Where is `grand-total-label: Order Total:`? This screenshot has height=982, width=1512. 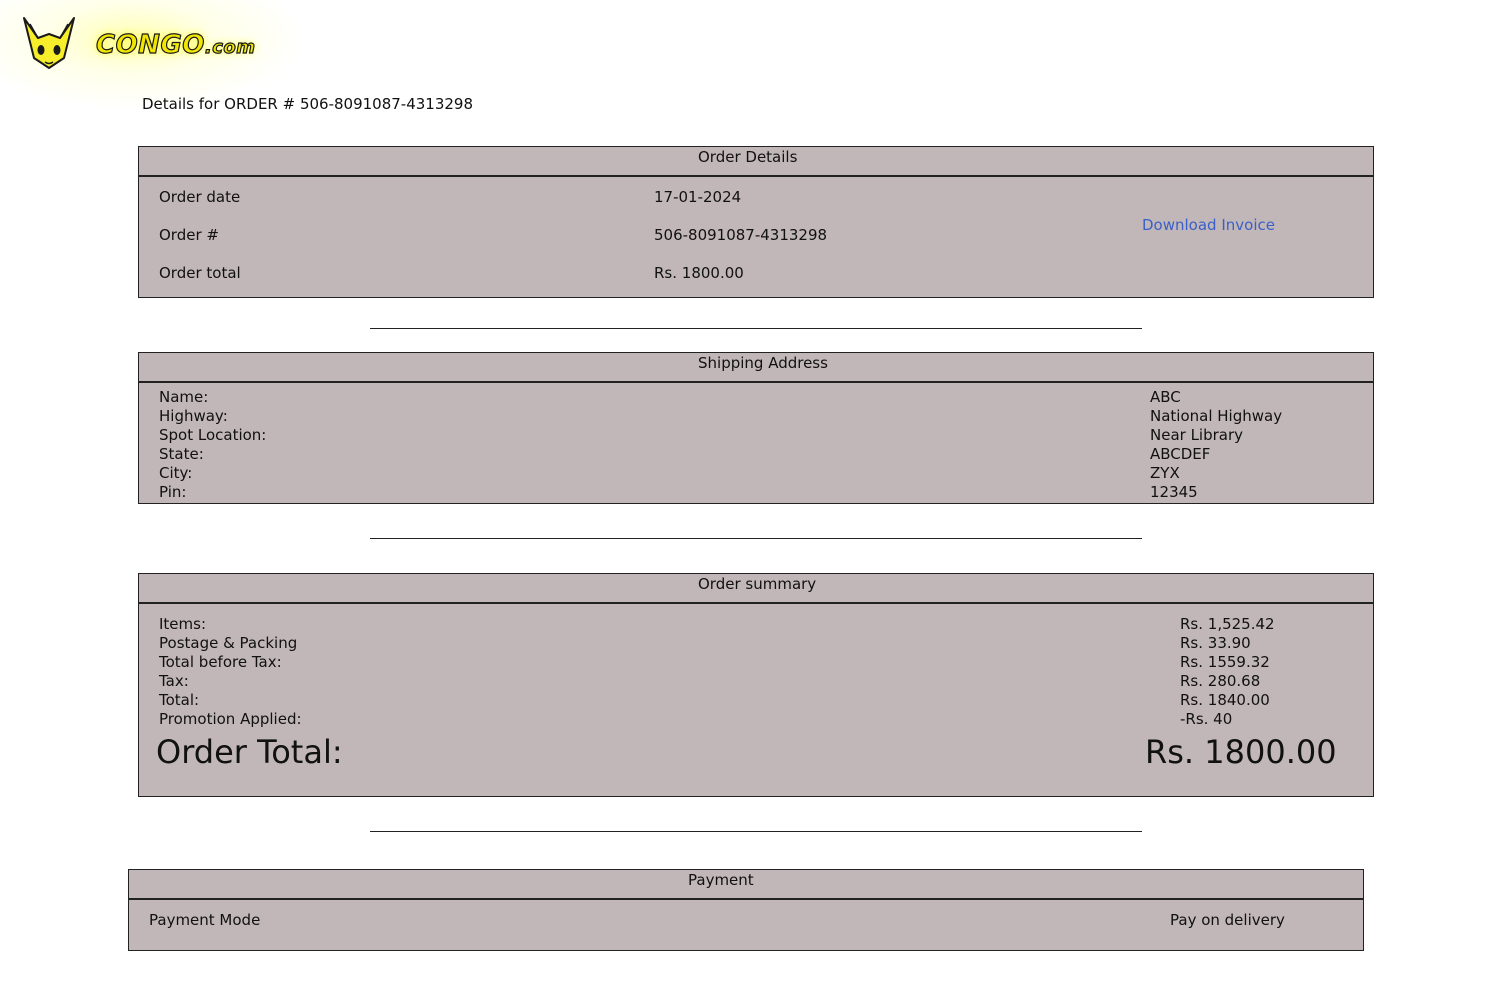 grand-total-label: Order Total: is located at coordinates (249, 752).